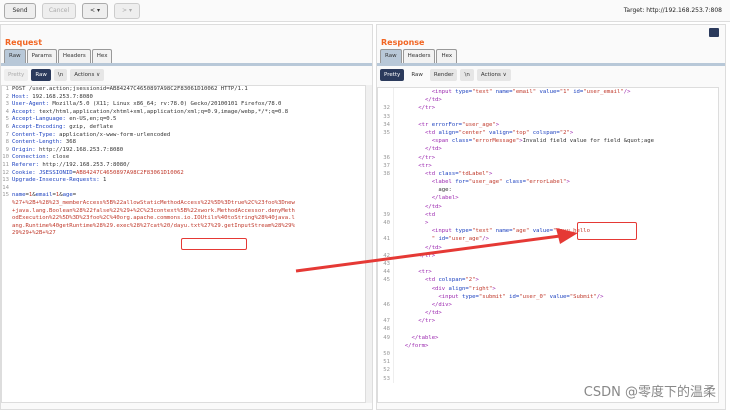 The width and height of the screenshot is (730, 410). Describe the element at coordinates (436, 250) in the screenshot. I see `arrow-icon` at that location.